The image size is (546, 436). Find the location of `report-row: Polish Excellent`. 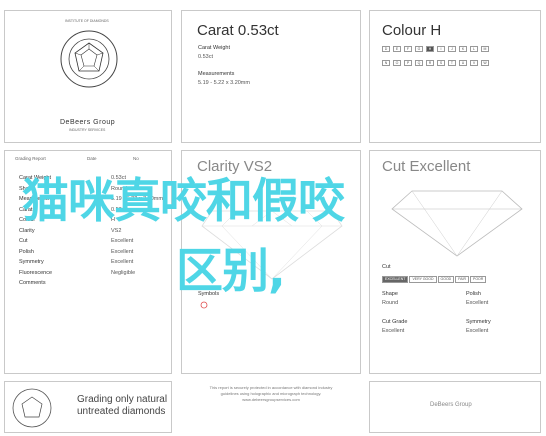

report-row: Polish Excellent is located at coordinates (94, 253).